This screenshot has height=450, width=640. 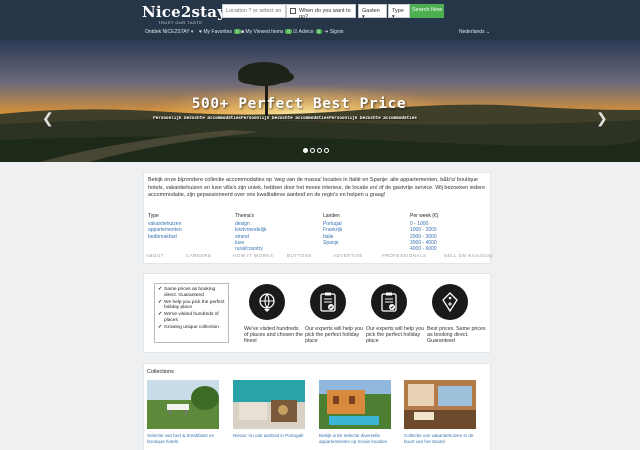 I want to click on theme-link: rural/country, so click(x=250, y=249).